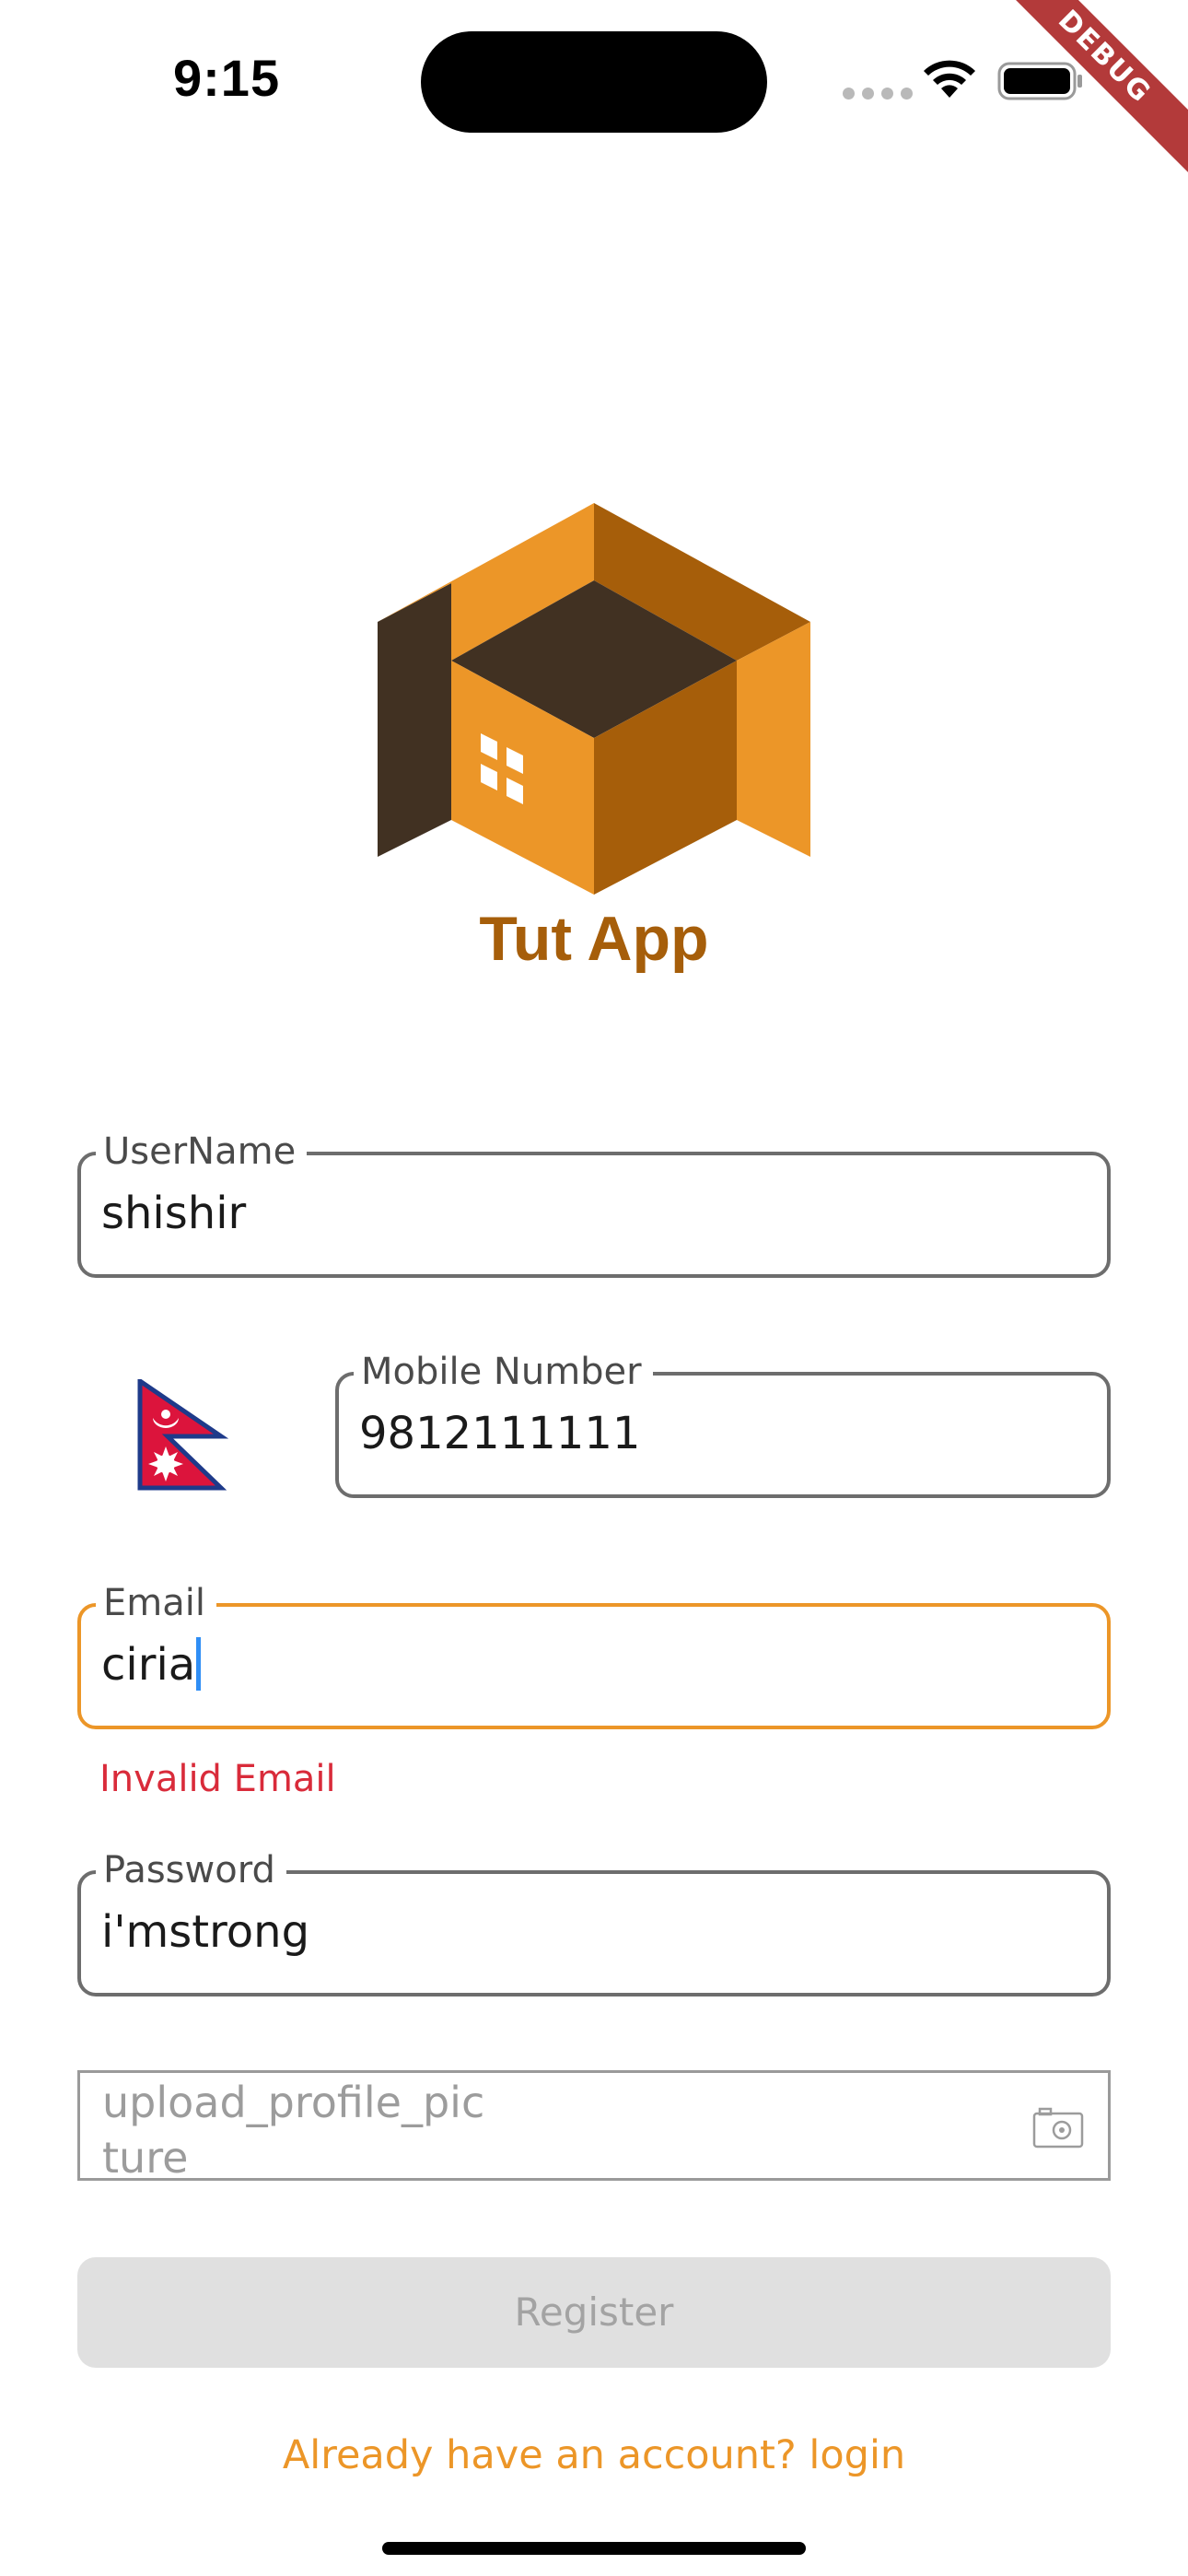 The image size is (1188, 2576). I want to click on password-value: i'mstrong, so click(205, 1932).